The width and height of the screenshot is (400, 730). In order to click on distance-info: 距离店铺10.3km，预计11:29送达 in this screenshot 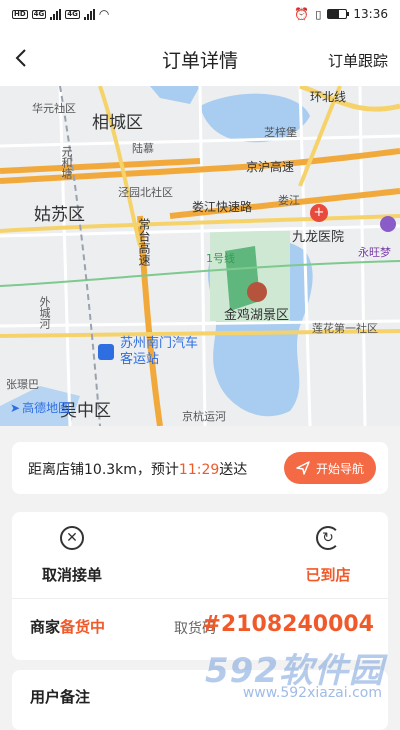, I will do `click(137, 469)`.